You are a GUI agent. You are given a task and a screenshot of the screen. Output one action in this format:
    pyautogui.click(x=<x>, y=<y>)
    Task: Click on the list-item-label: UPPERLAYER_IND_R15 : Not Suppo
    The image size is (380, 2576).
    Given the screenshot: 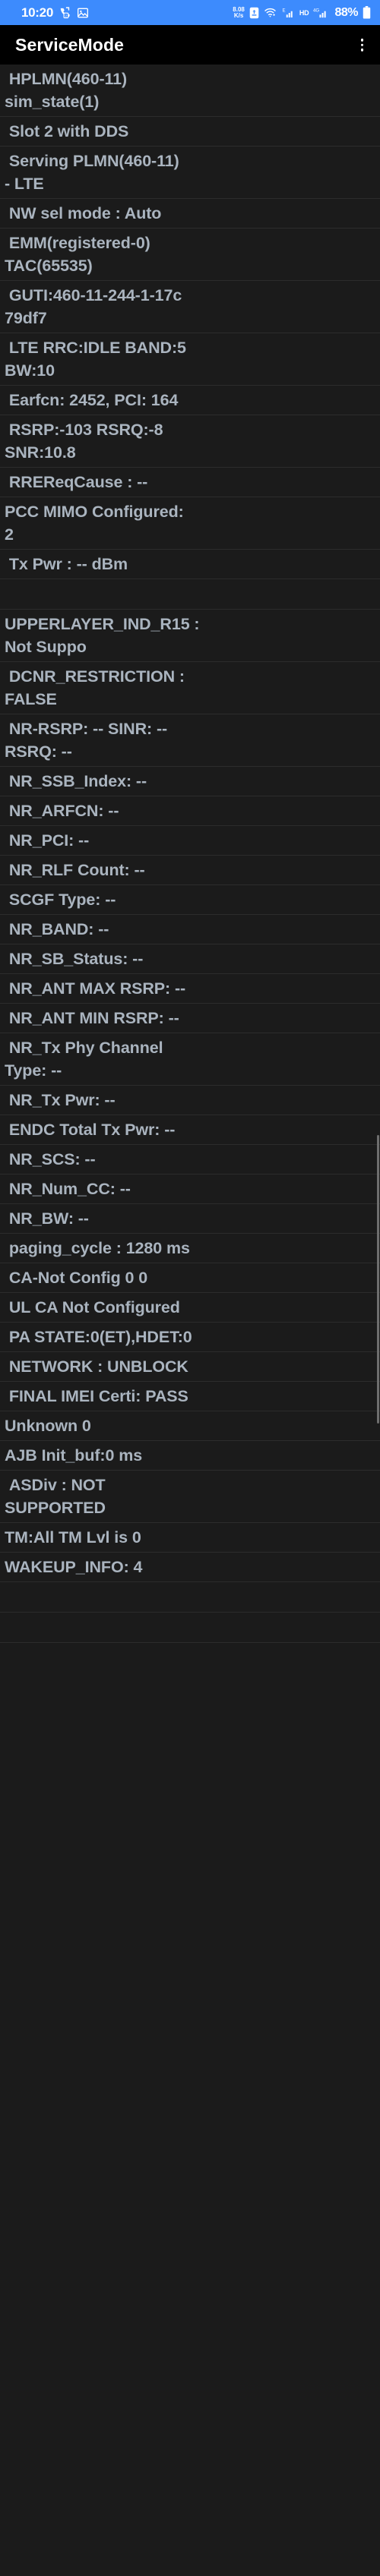 What is the action you would take?
    pyautogui.click(x=103, y=635)
    